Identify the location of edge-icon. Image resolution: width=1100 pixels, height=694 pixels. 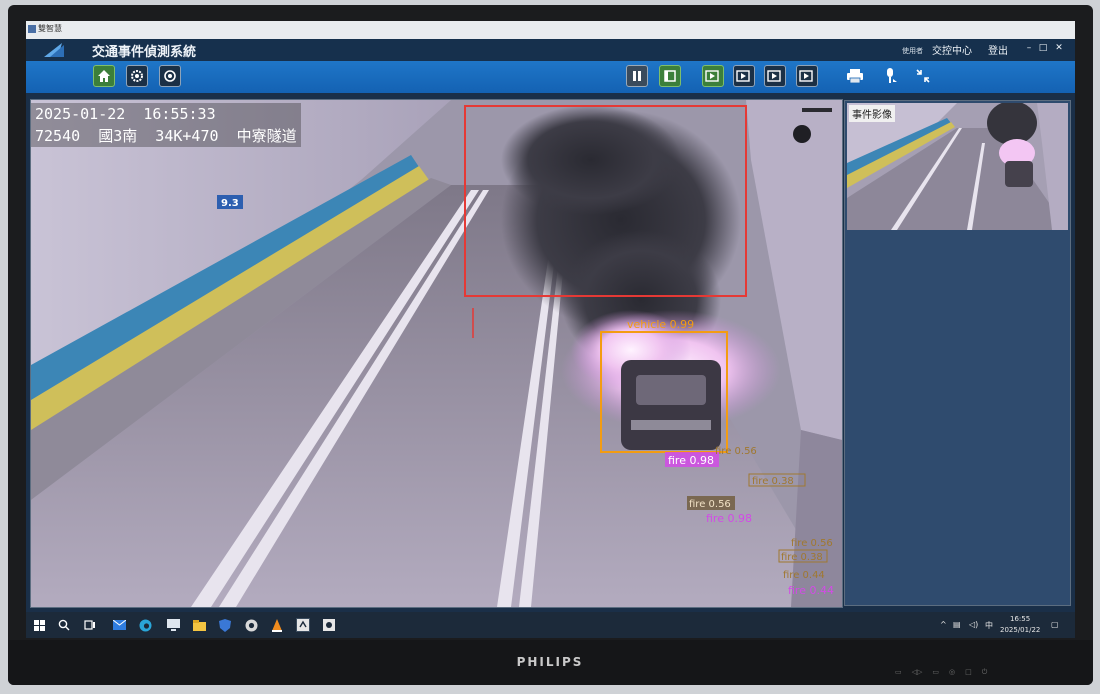
(145, 625).